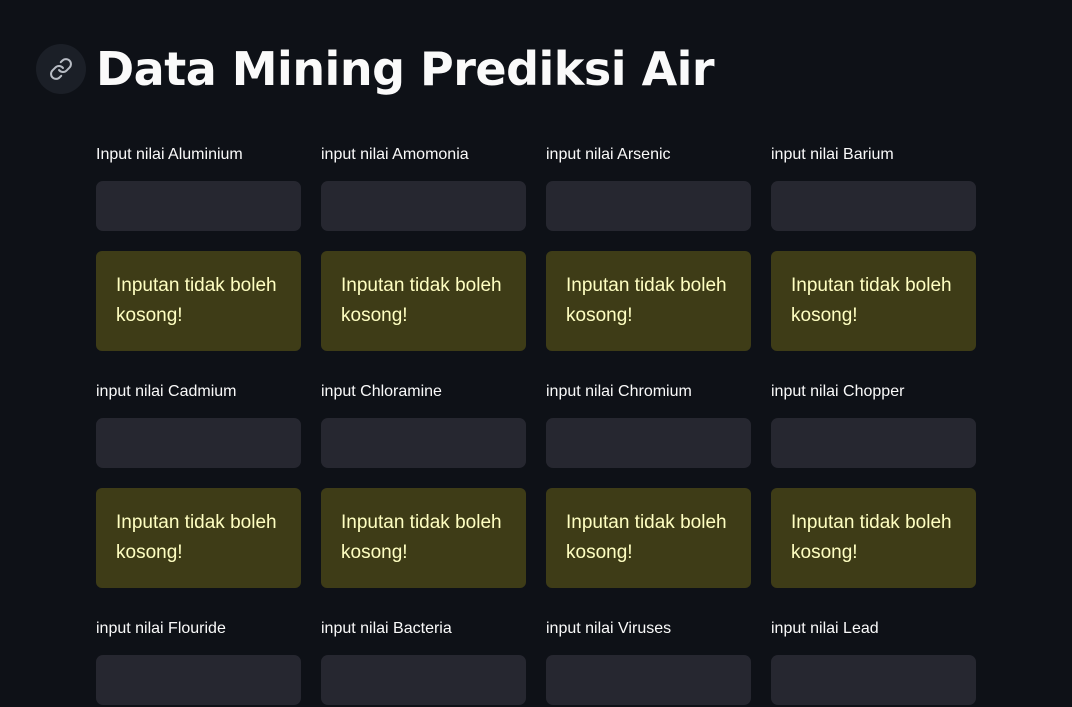  I want to click on page-title: Data Mining Prediksi Air, so click(405, 69).